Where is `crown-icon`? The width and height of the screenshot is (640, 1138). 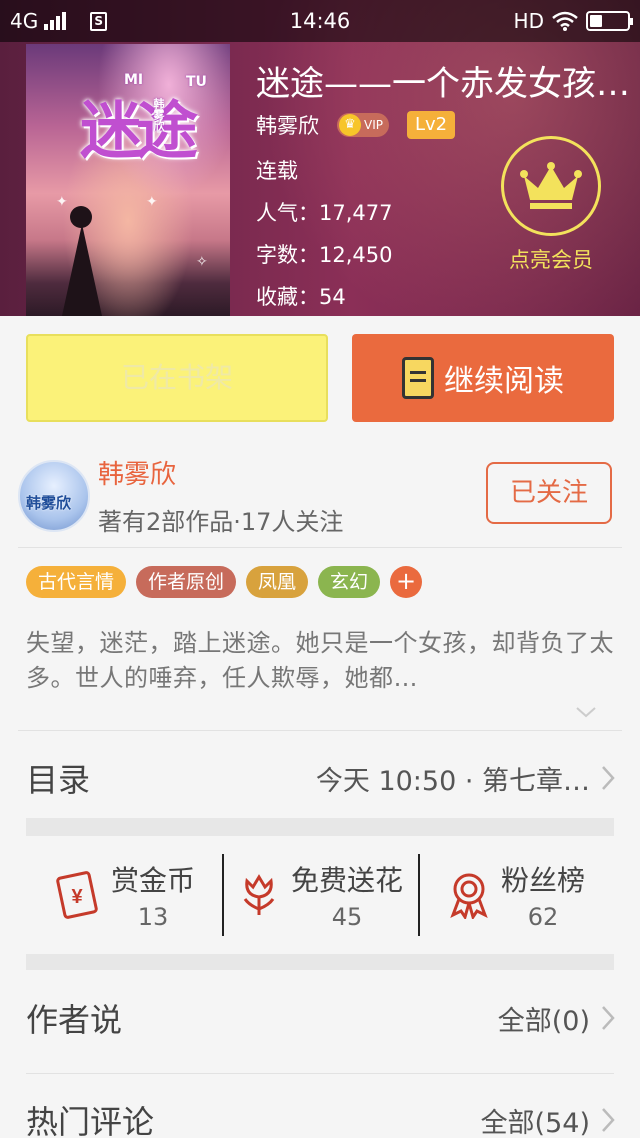
crown-icon is located at coordinates (551, 186).